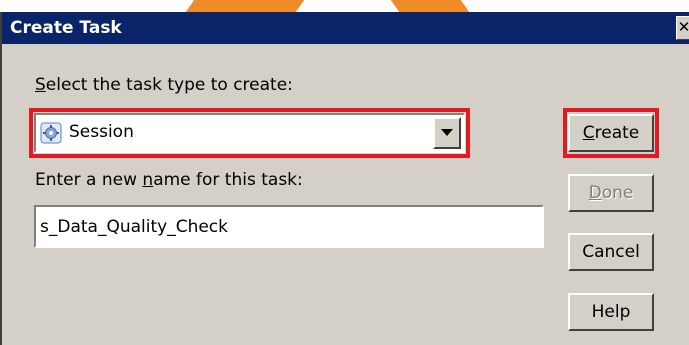  What do you see at coordinates (169, 180) in the screenshot?
I see `task-name-label: Enter a new name for this task:` at bounding box center [169, 180].